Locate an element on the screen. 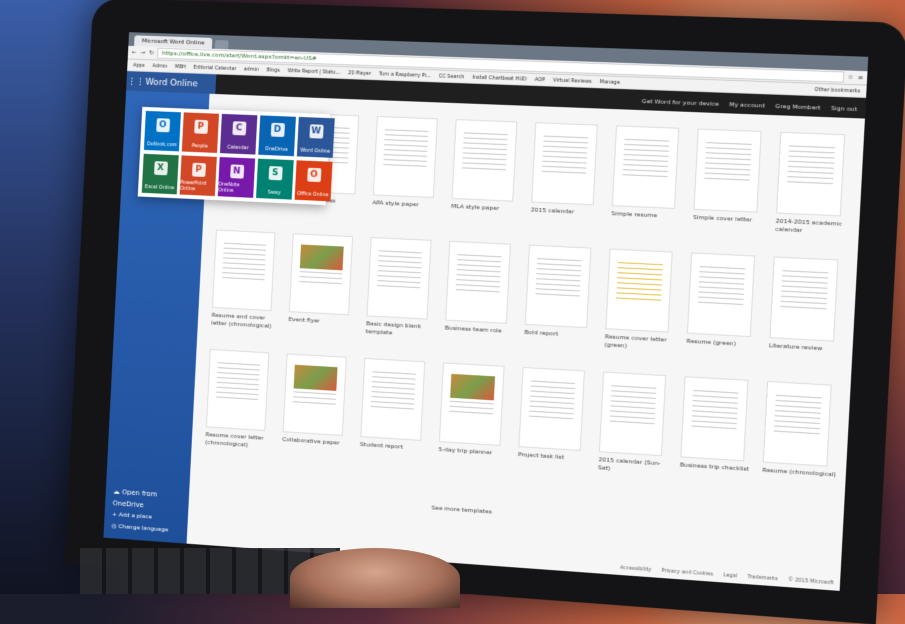 The height and width of the screenshot is (624, 905). template-card: Collaborative paper is located at coordinates (319, 404).